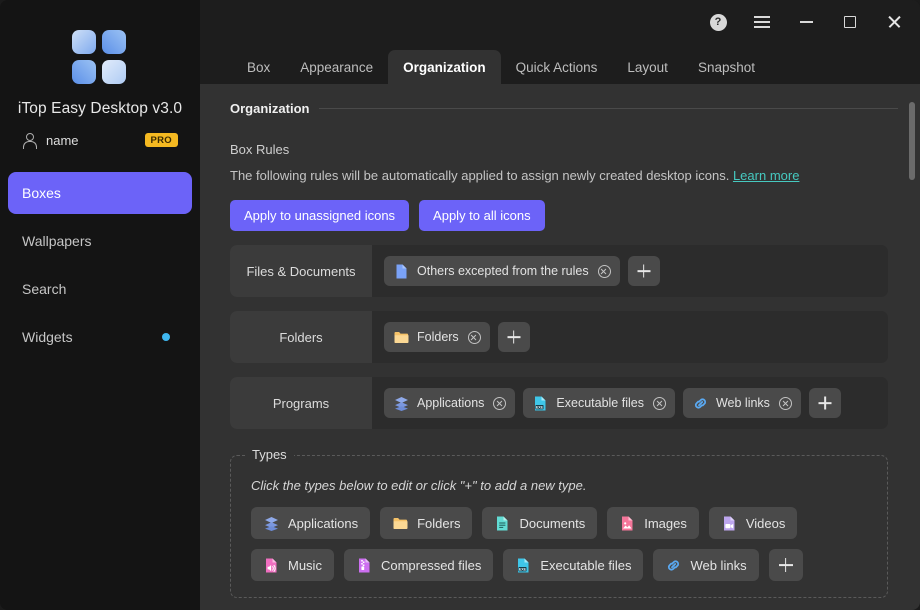 Image resolution: width=920 pixels, height=610 pixels. Describe the element at coordinates (482, 215) in the screenshot. I see `apply-to-all-icons-button: Apply to all icons` at that location.